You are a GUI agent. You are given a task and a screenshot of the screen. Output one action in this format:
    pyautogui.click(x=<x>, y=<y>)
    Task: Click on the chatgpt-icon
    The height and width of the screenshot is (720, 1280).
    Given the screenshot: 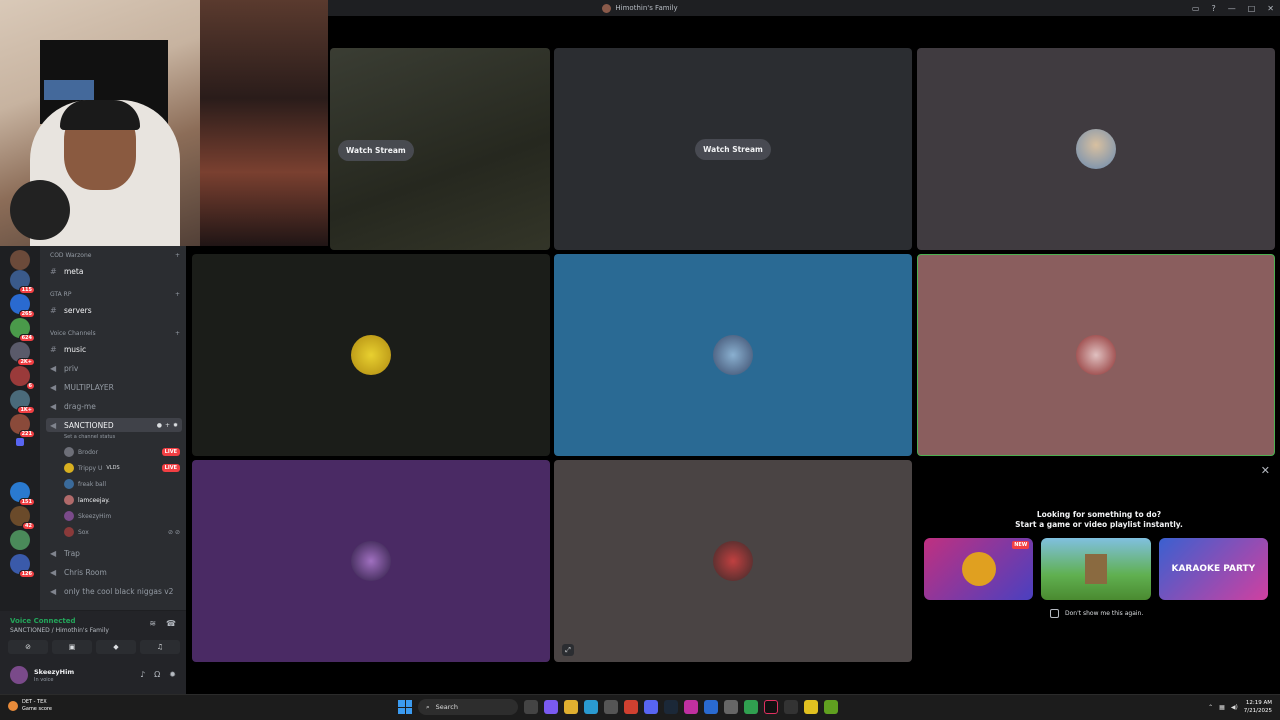 What is the action you would take?
    pyautogui.click(x=731, y=707)
    